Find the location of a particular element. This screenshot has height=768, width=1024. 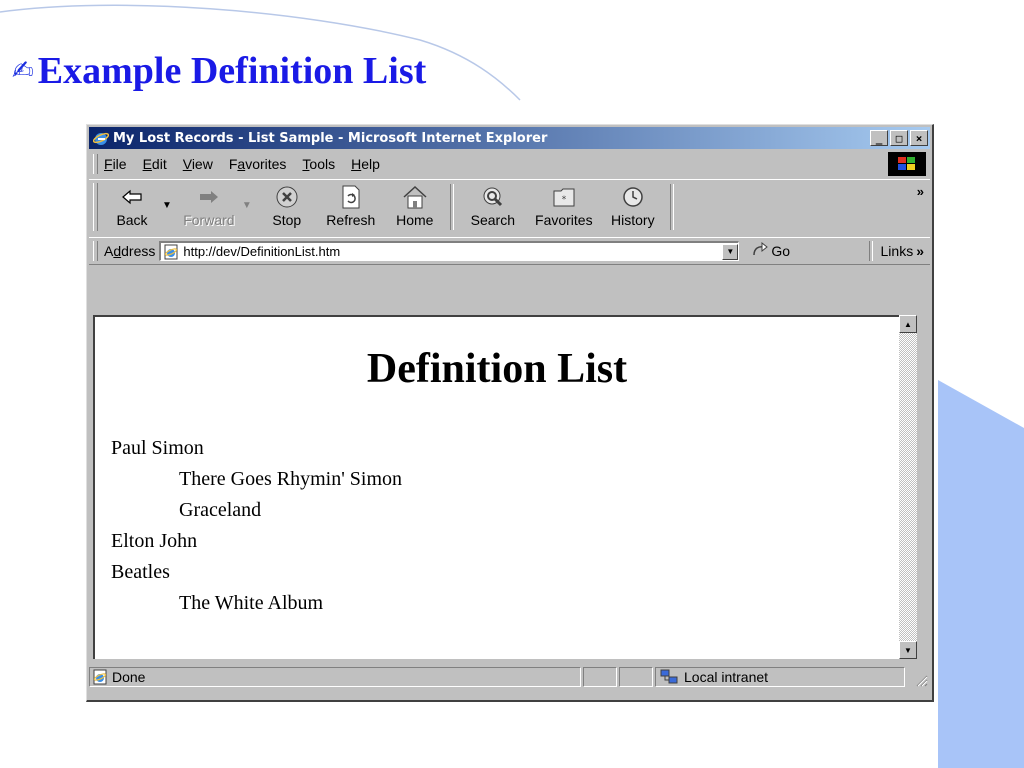

links-label: Links is located at coordinates (897, 251).